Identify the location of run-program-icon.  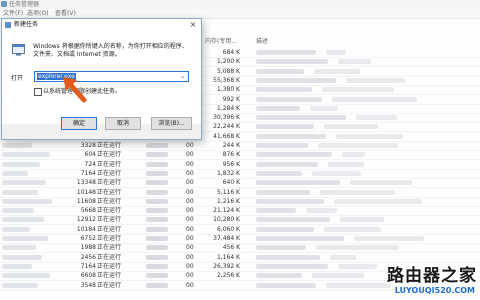
(18, 50).